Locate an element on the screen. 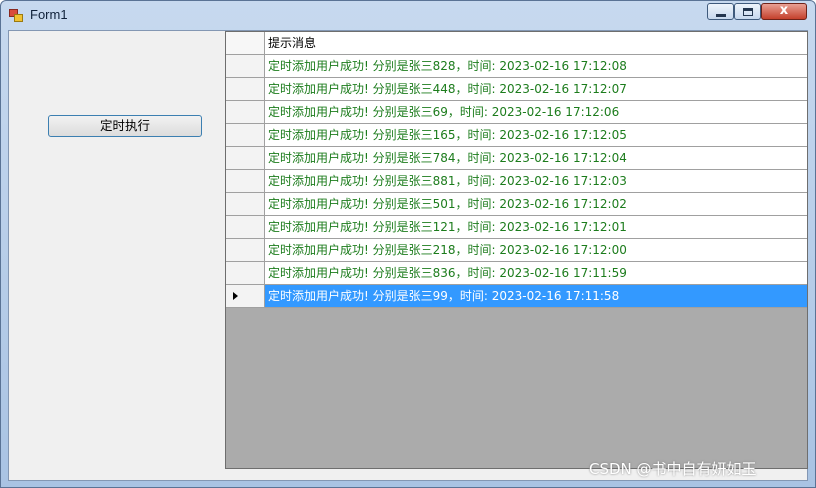 This screenshot has width=816, height=488. window-title: Form1 is located at coordinates (49, 14).